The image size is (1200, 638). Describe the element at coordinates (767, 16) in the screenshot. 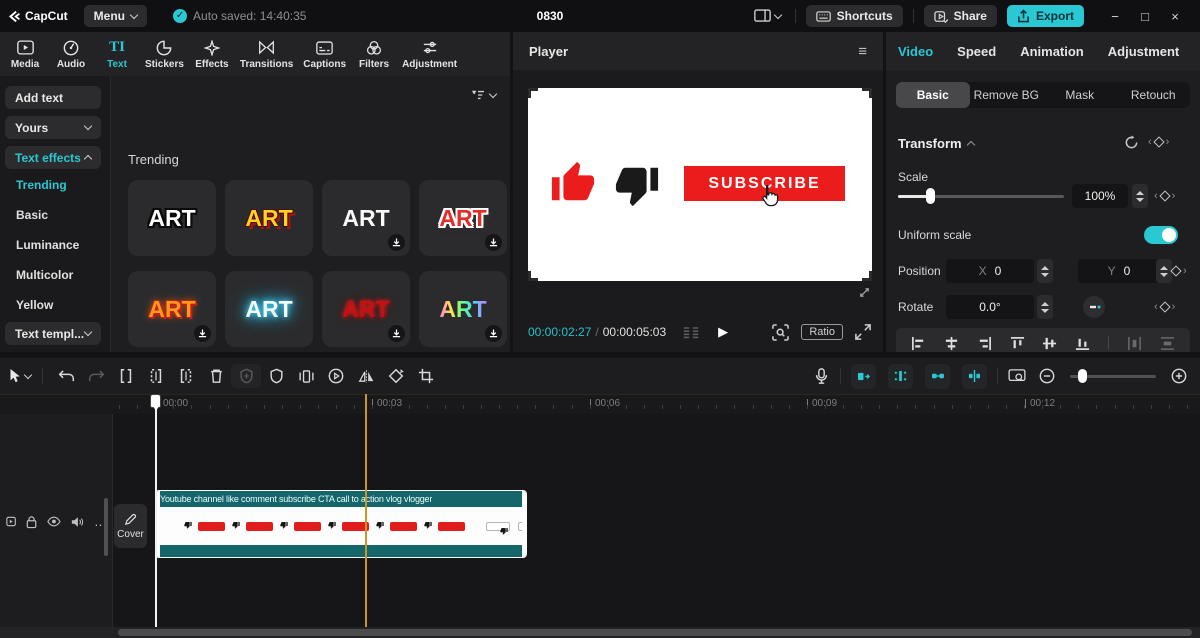

I see `layout-switch-button` at that location.